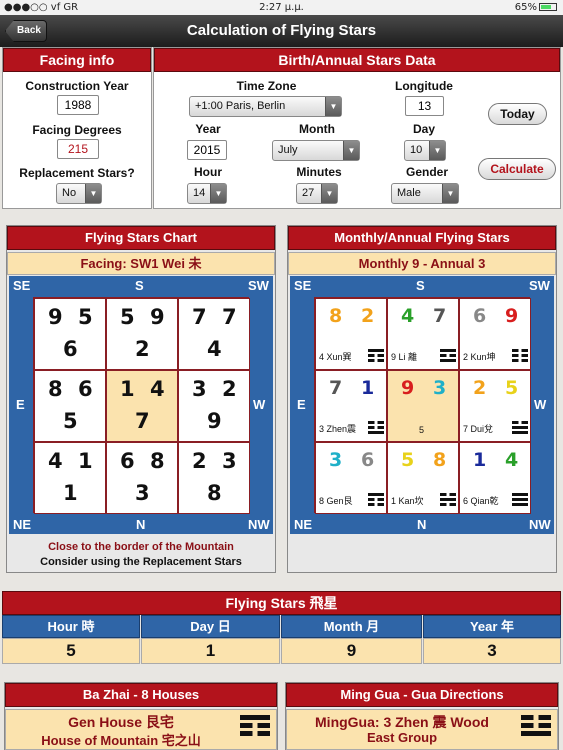  I want to click on birth-annual-header: Birth/Annual Stars Data, so click(357, 60).